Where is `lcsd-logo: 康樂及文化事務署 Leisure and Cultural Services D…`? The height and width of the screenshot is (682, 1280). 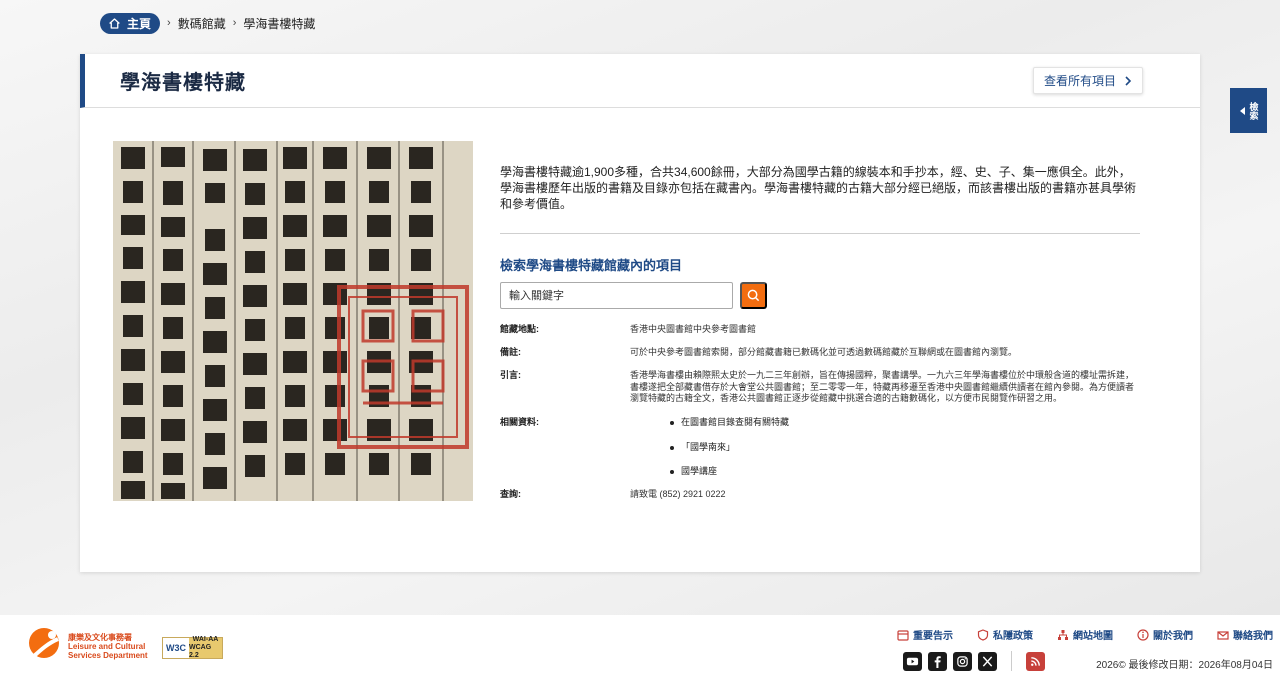
lcsd-logo: 康樂及文化事務署 Leisure and Cultural Services D… is located at coordinates (85, 646).